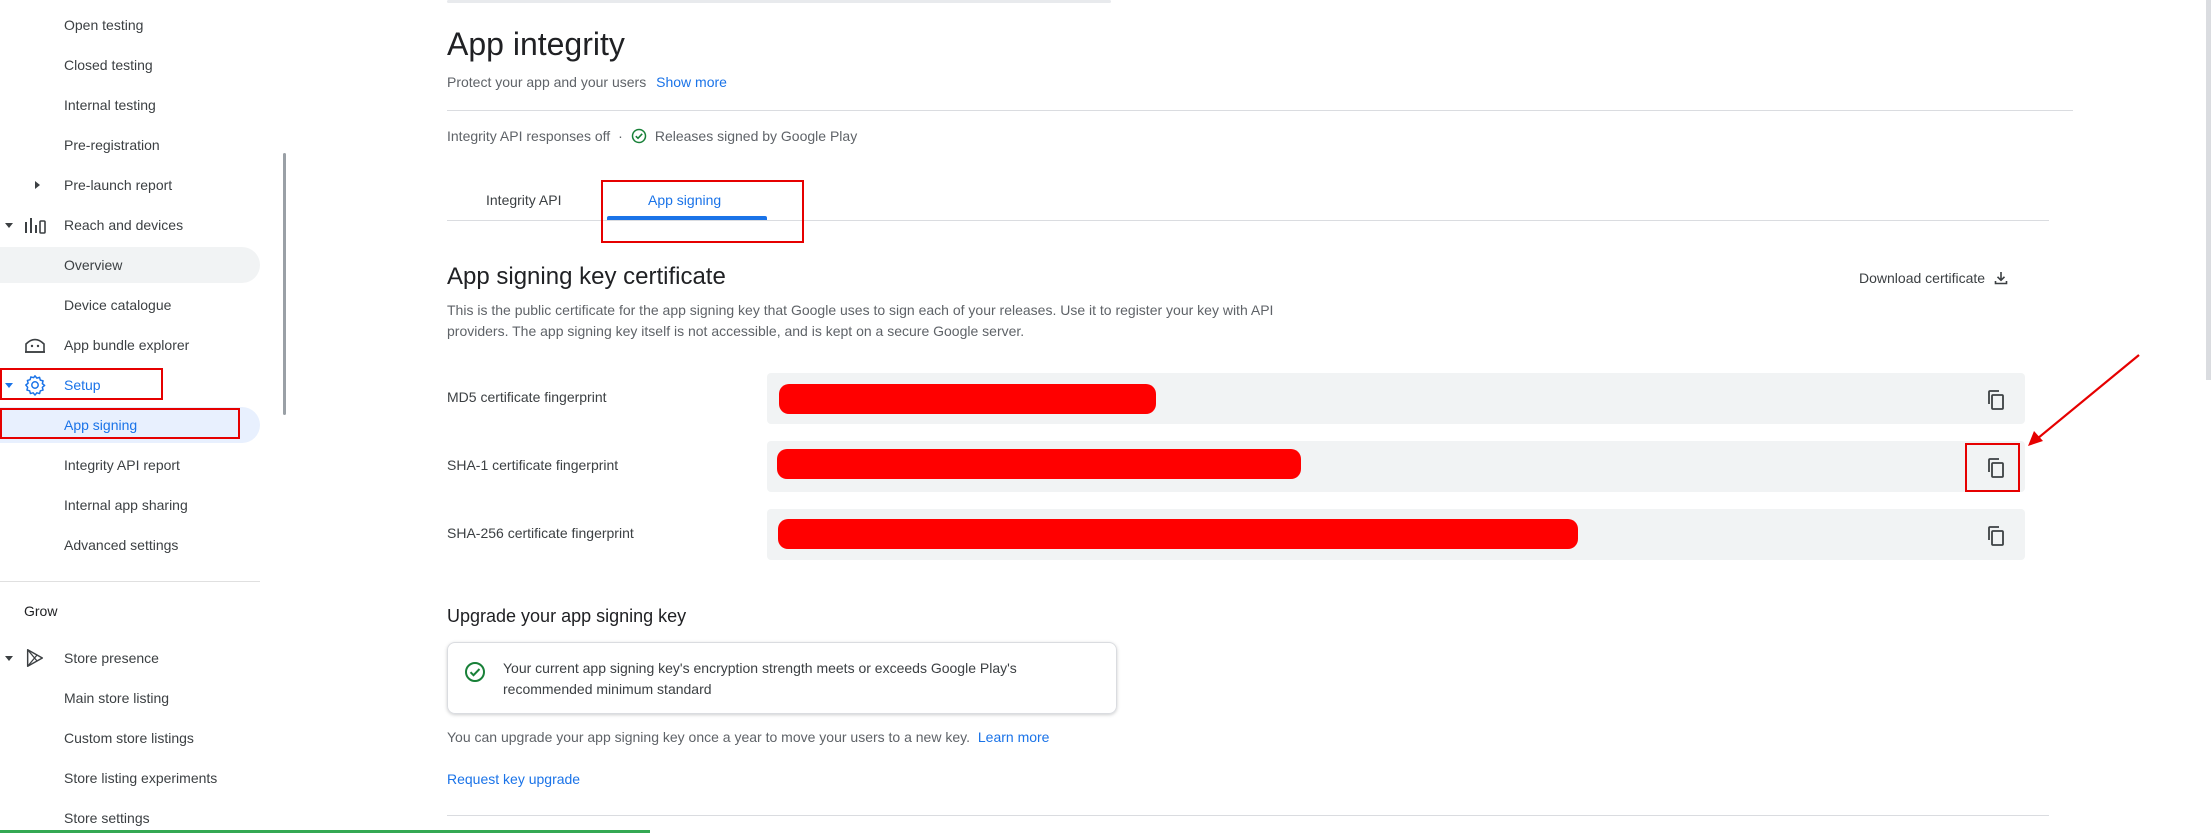 The width and height of the screenshot is (2211, 835). Describe the element at coordinates (1922, 278) in the screenshot. I see `download-certificate-label: Download certificate` at that location.